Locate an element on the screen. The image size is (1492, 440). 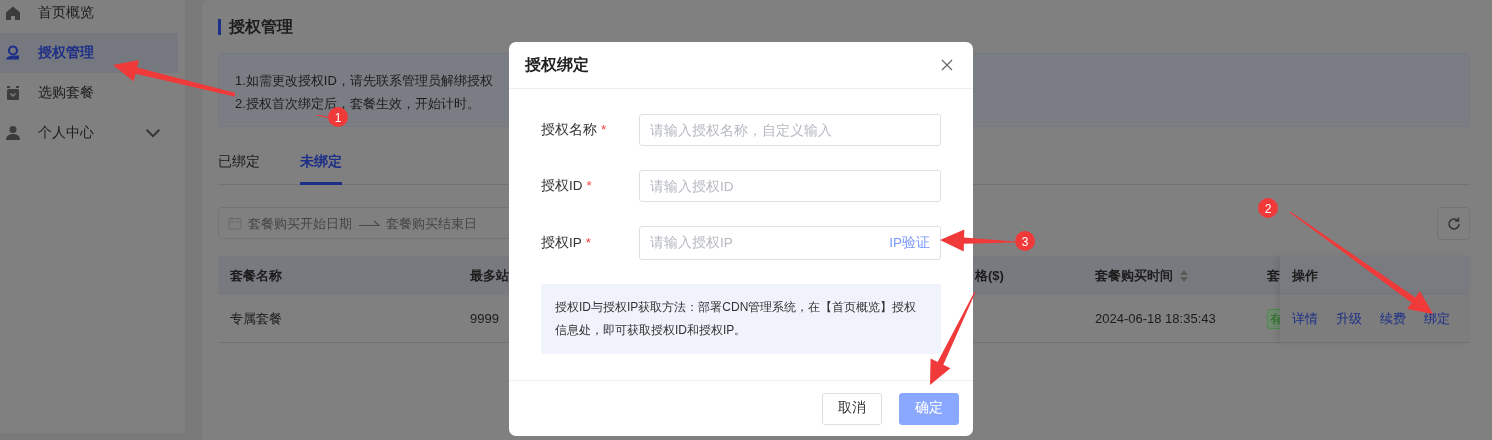
column-header: 套餐名称 is located at coordinates (256, 276).